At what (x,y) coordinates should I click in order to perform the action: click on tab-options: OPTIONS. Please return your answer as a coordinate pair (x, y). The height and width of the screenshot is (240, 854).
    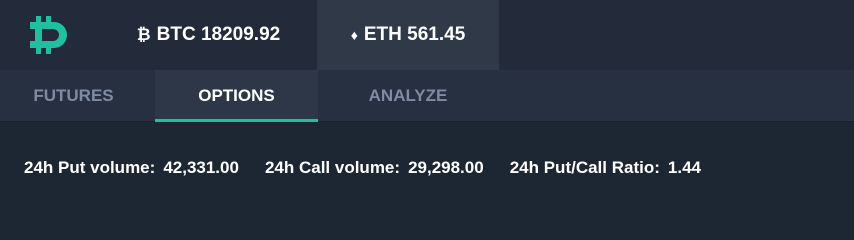
    Looking at the image, I should click on (236, 96).